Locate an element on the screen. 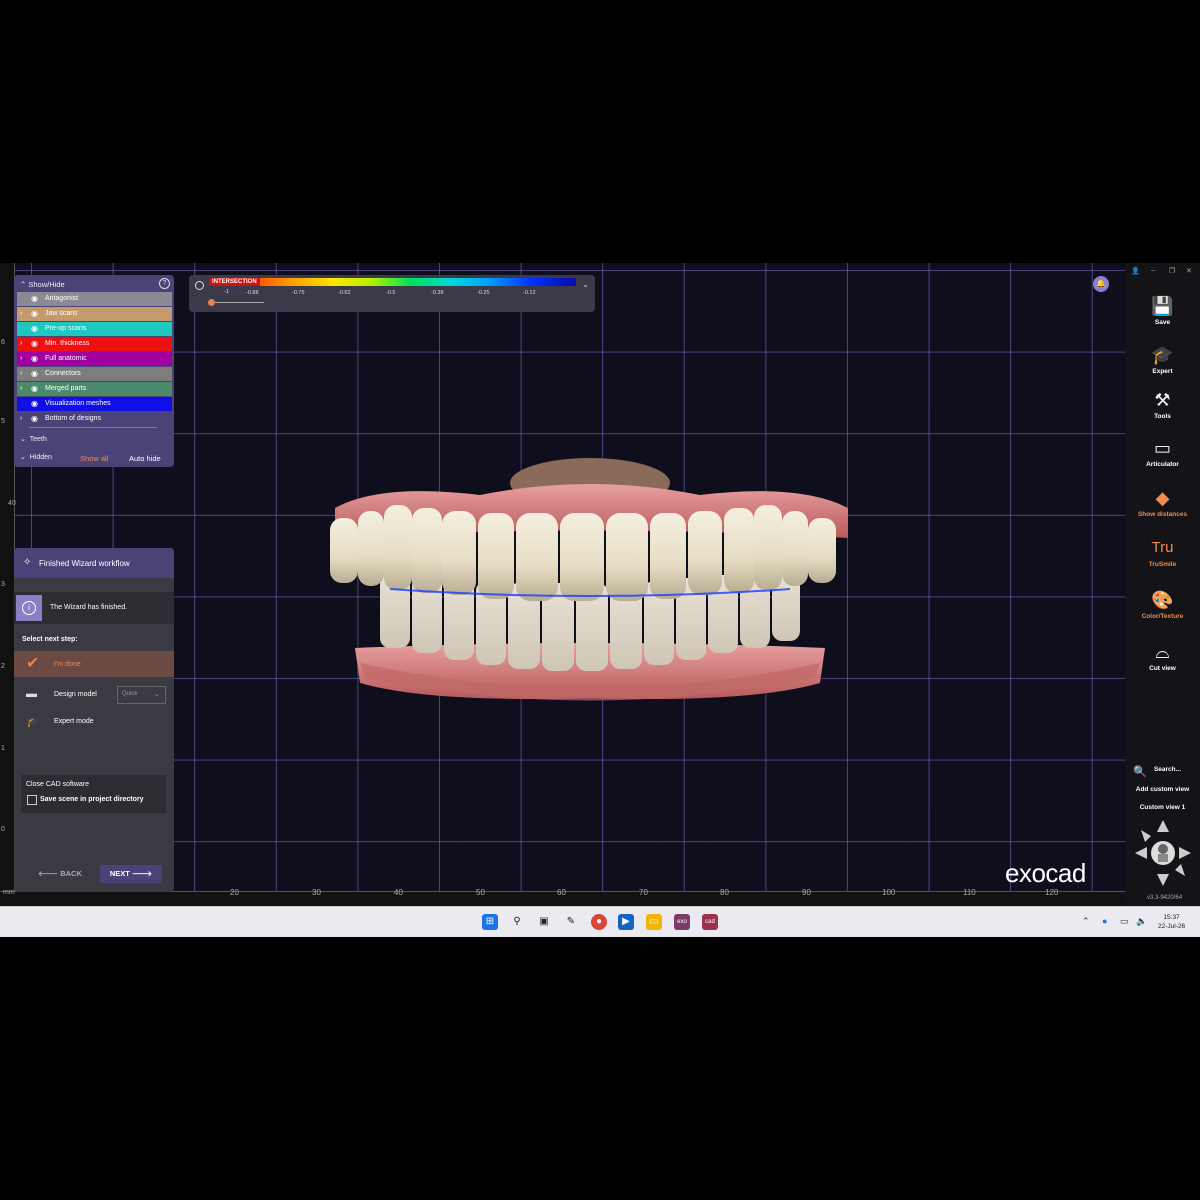 The width and height of the screenshot is (1200, 1200). view-orientation-compass-icon is located at coordinates (1163, 853).